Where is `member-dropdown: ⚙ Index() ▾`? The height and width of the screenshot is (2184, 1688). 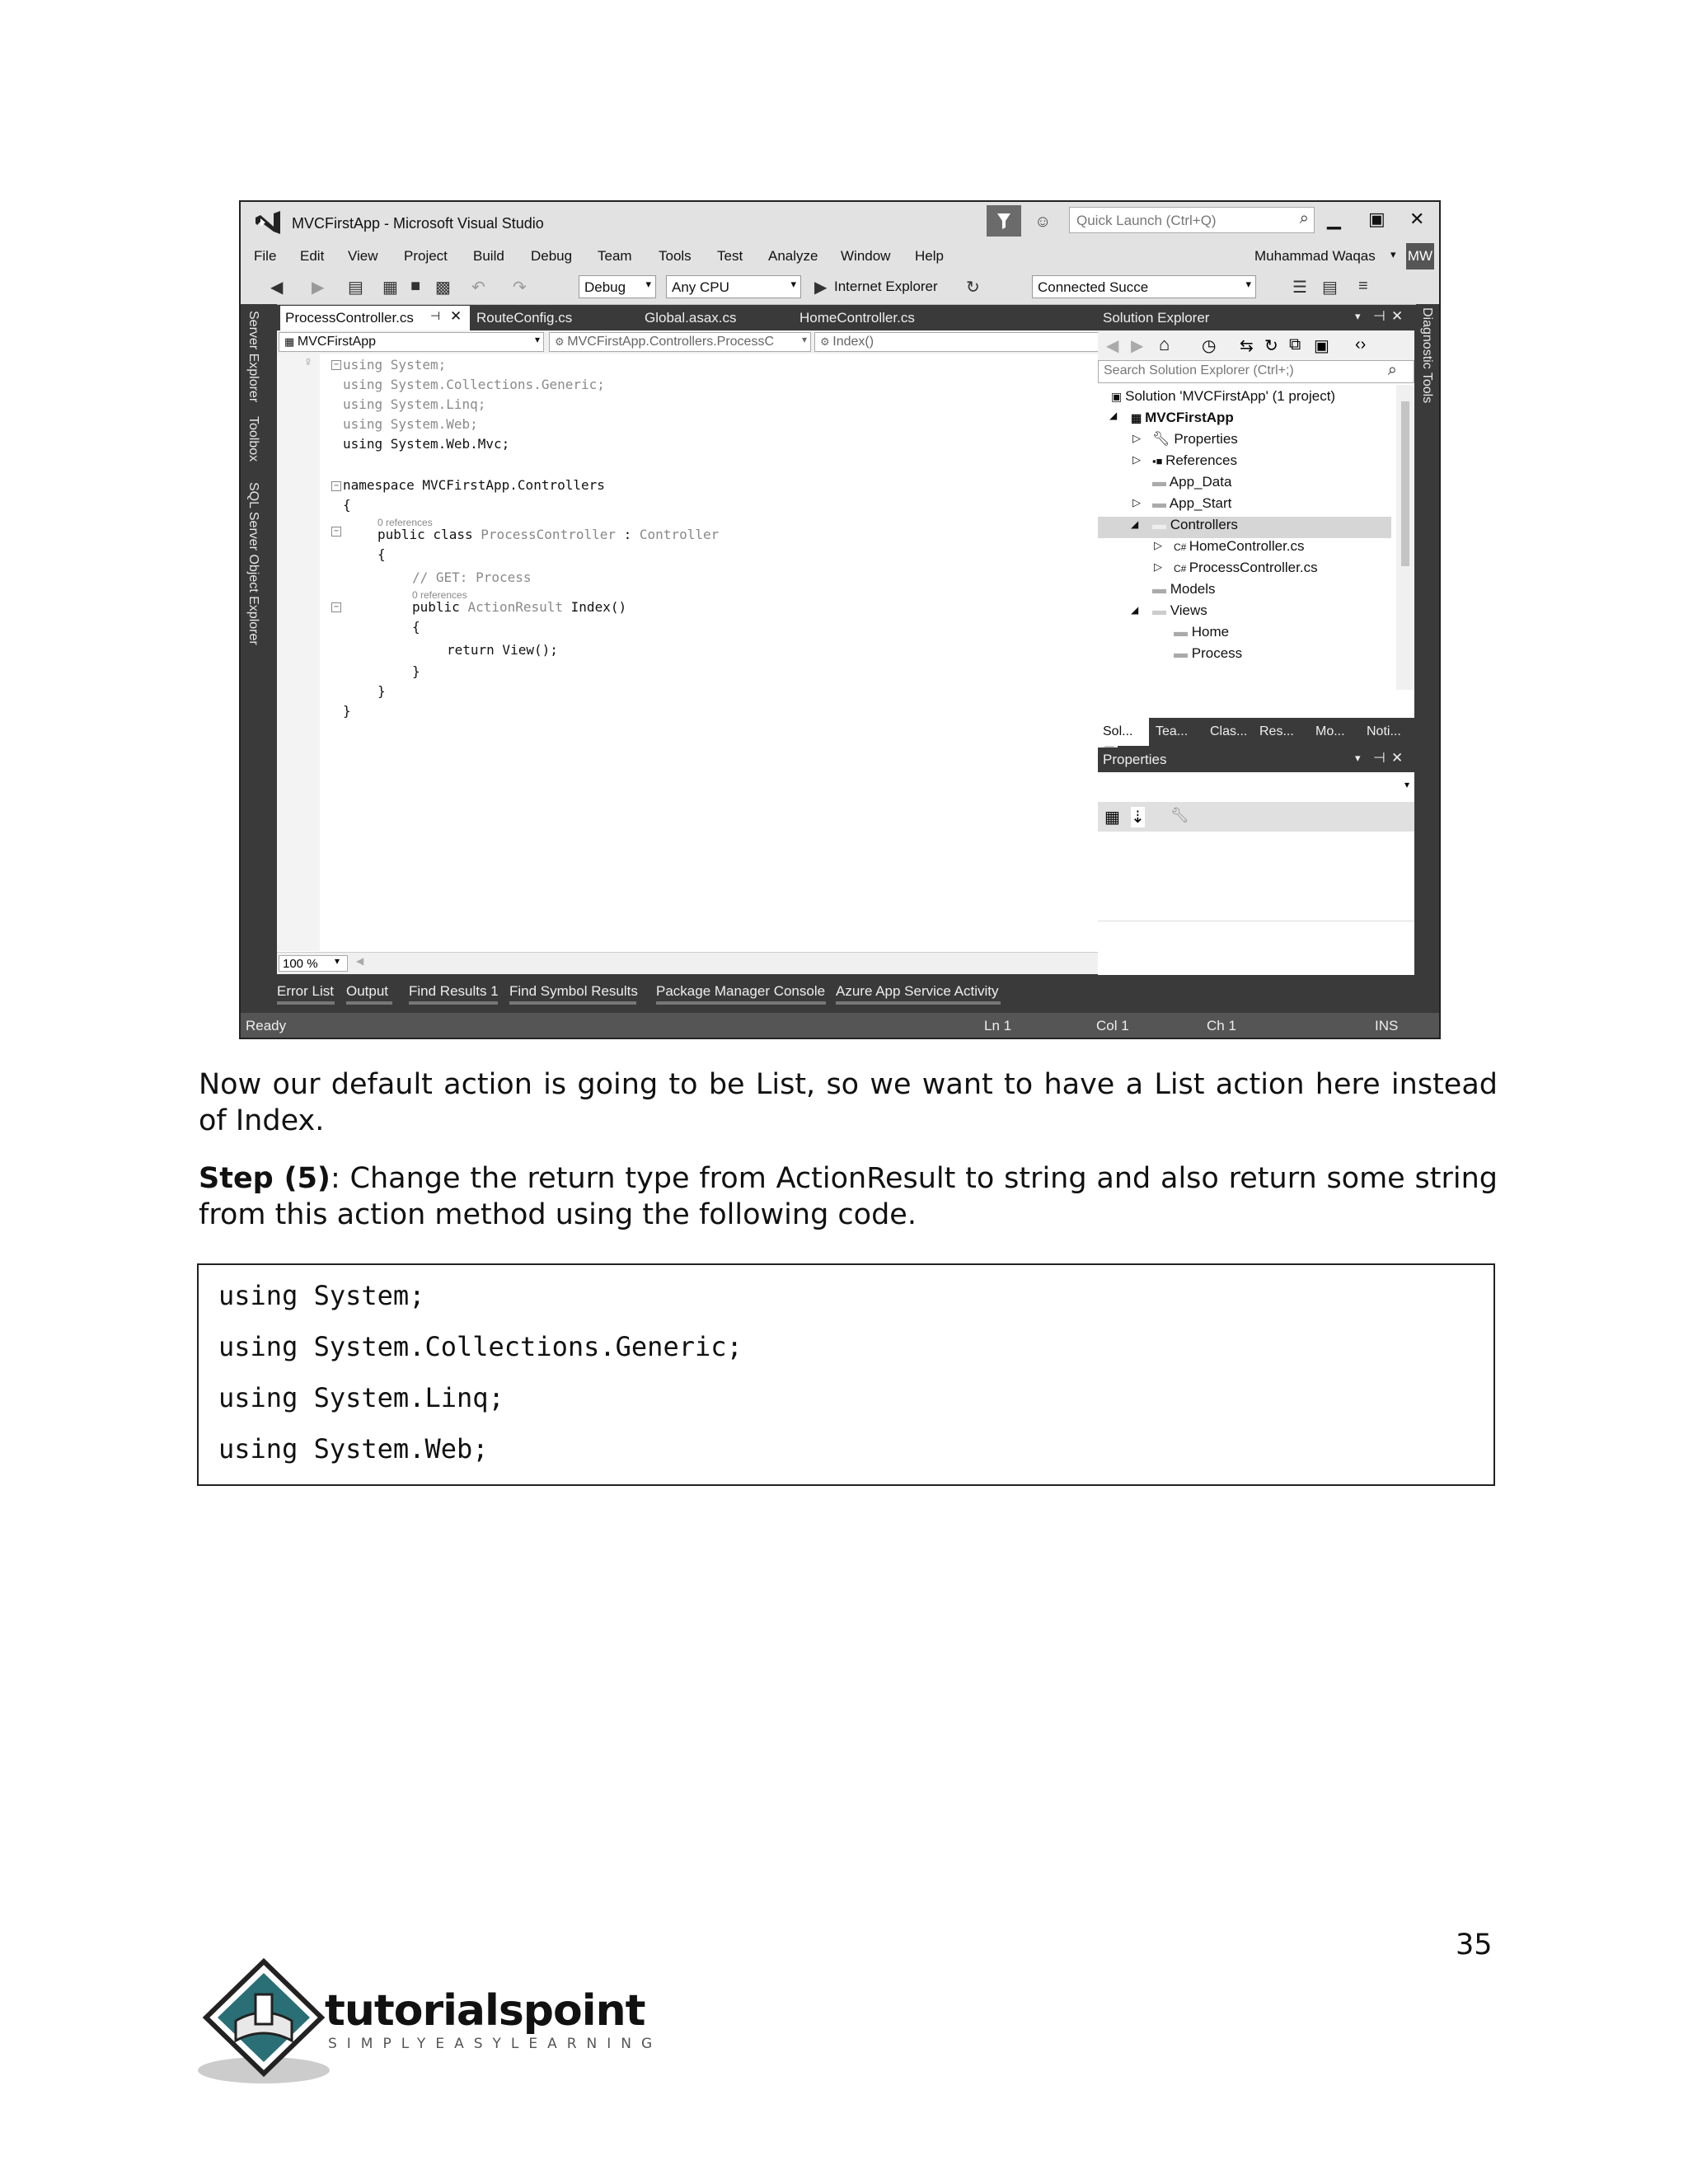 member-dropdown: ⚙ Index() ▾ is located at coordinates (965, 342).